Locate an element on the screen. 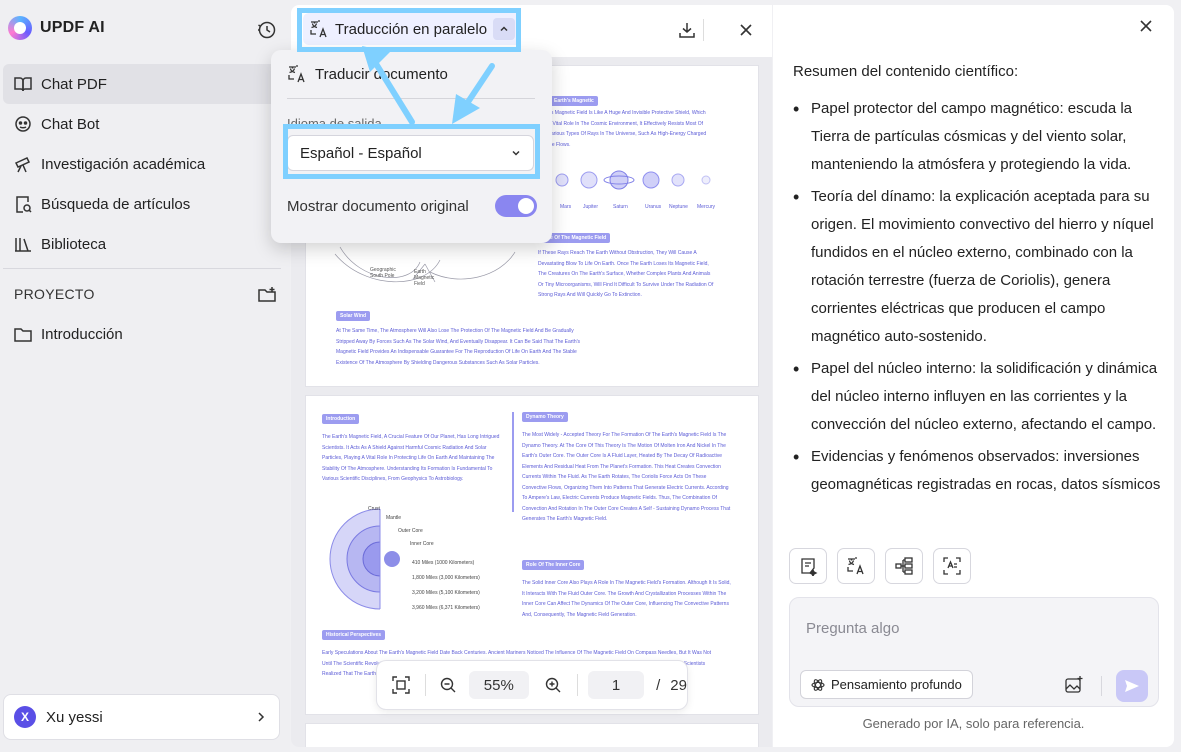 This screenshot has height=752, width=1181. image-upload-icon is located at coordinates (1074, 687).